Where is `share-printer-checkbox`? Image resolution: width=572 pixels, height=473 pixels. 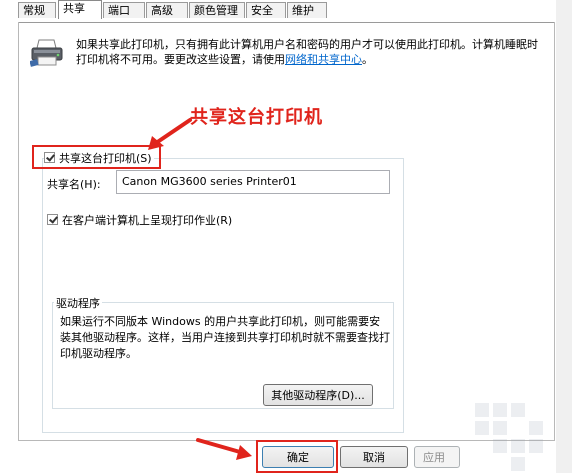
share-printer-checkbox is located at coordinates (49, 157).